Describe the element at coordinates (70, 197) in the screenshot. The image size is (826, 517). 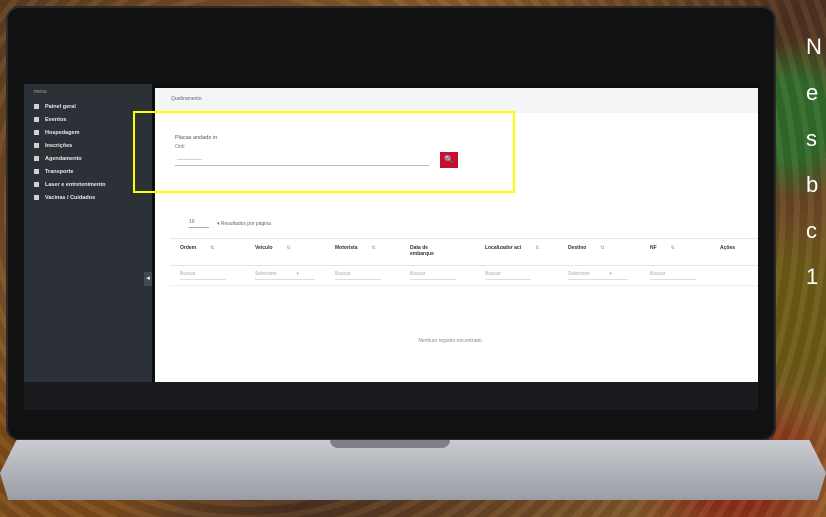
I see `sidebar-item-label: Vacinas / Cuidados` at that location.